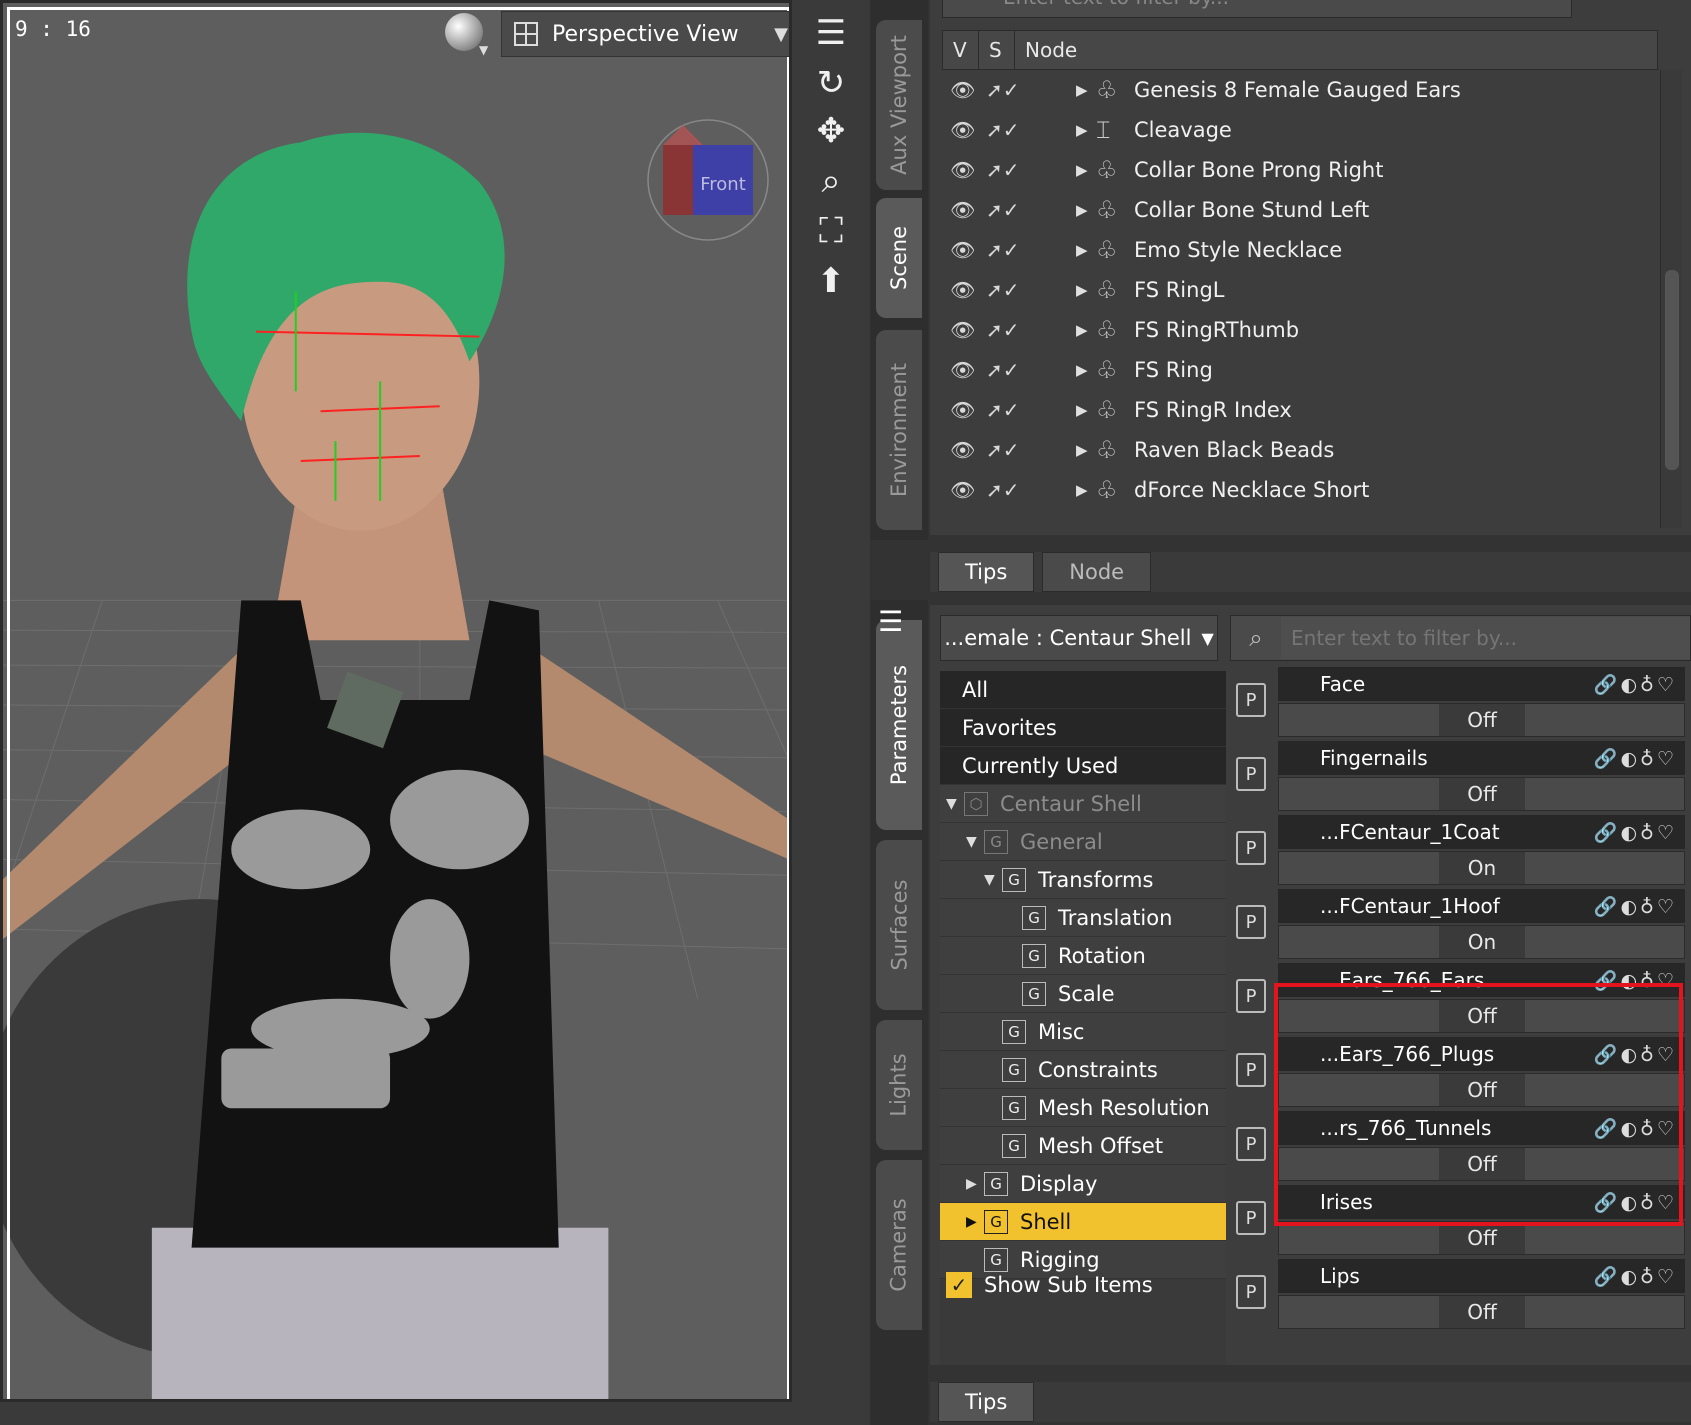 The image size is (1691, 1425). I want to click on tree-item-translation: G Translation, so click(1083, 918).